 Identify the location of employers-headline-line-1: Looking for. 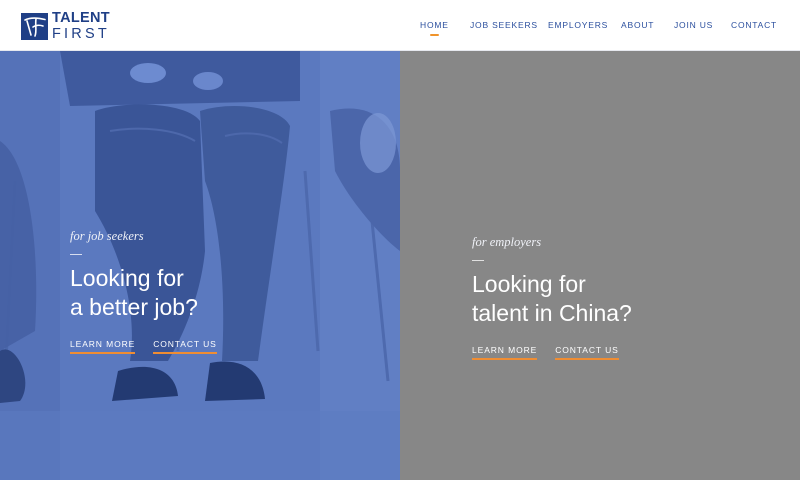
(529, 284).